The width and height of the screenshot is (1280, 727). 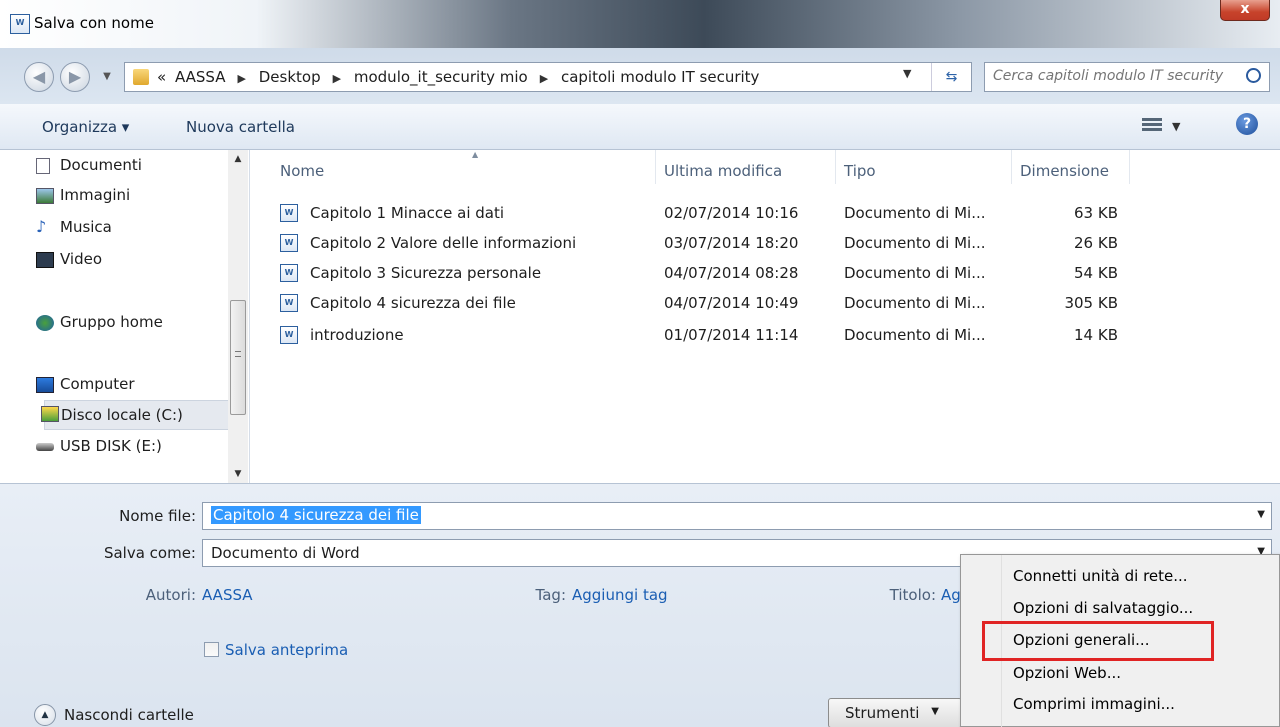 What do you see at coordinates (161, 77) in the screenshot?
I see `breadcrumb-overflow: «` at bounding box center [161, 77].